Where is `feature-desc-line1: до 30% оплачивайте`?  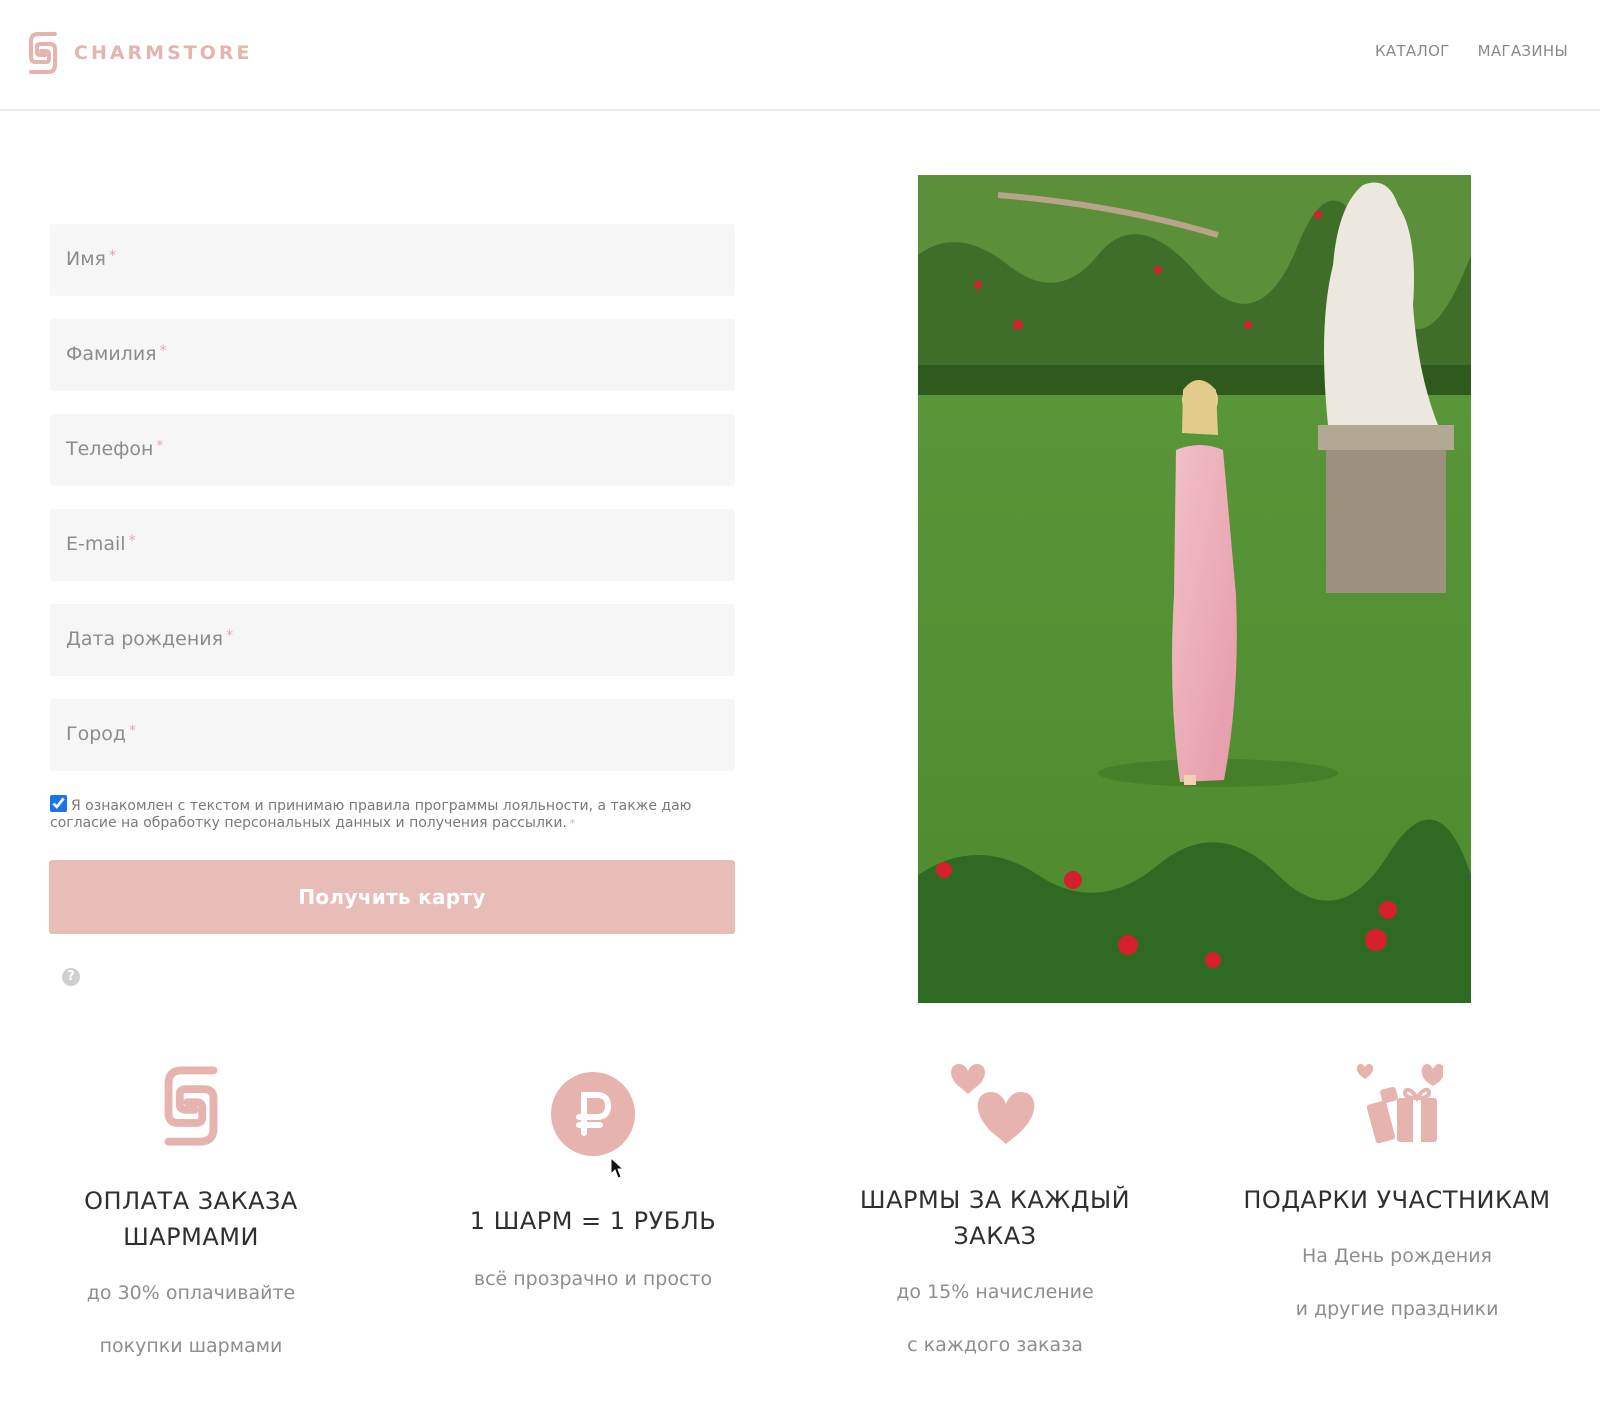
feature-desc-line1: до 30% оплачивайте is located at coordinates (191, 1293).